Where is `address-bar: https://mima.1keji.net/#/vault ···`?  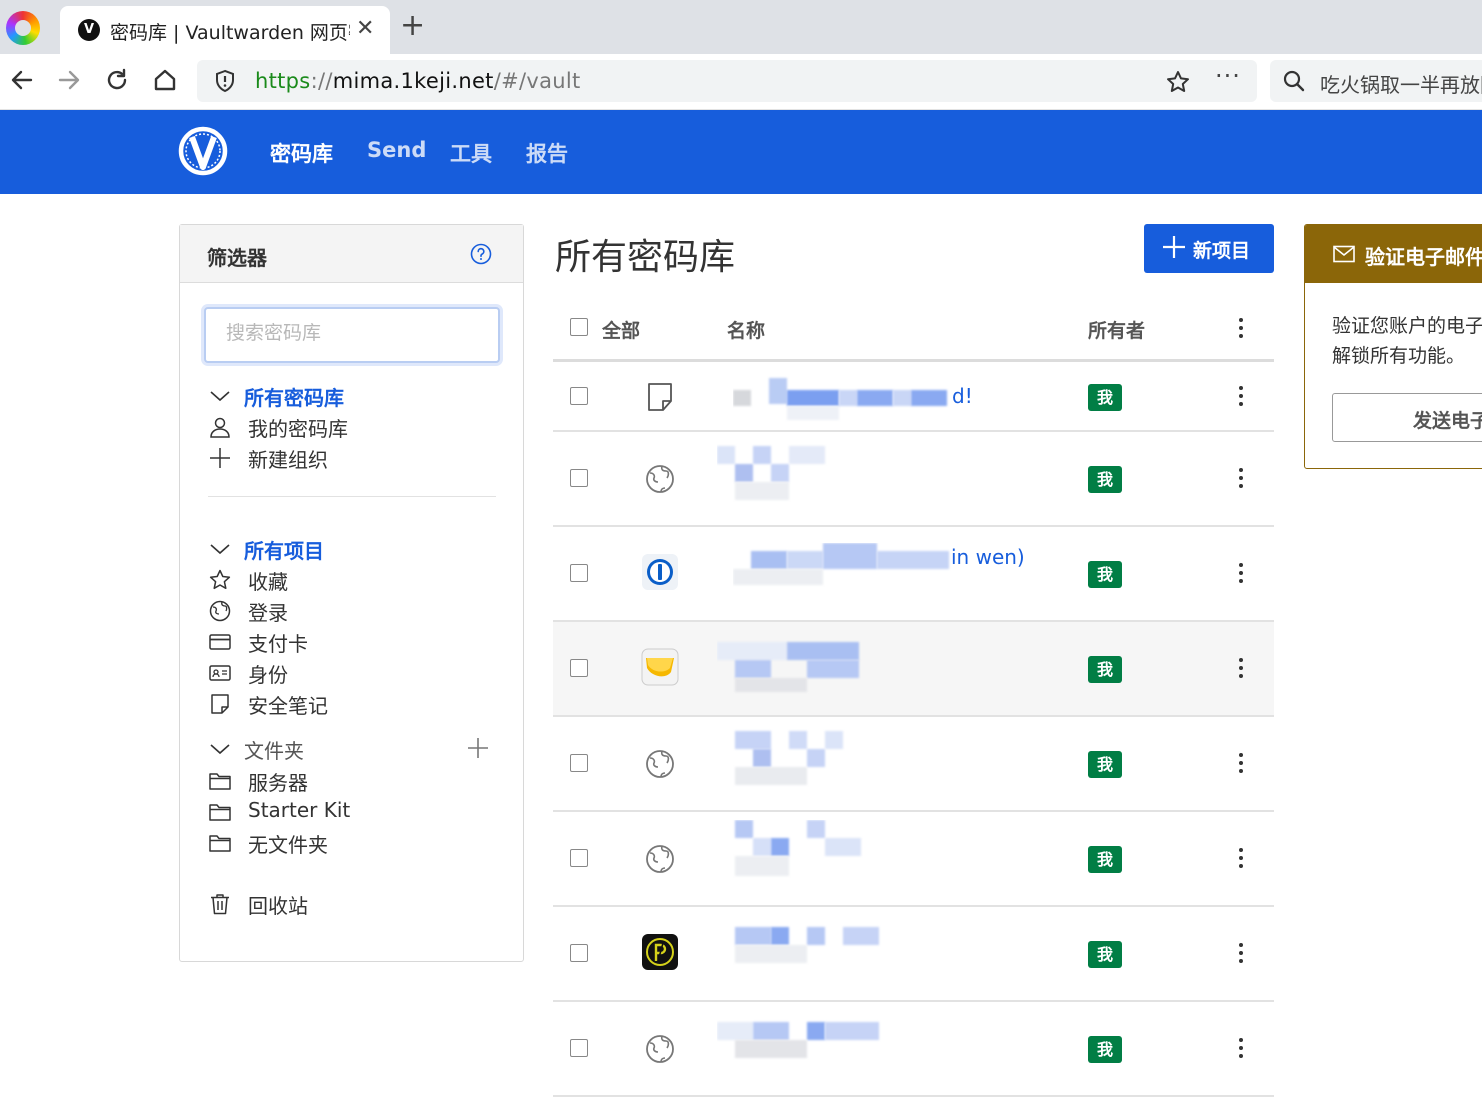 address-bar: https://mima.1keji.net/#/vault ··· is located at coordinates (727, 81).